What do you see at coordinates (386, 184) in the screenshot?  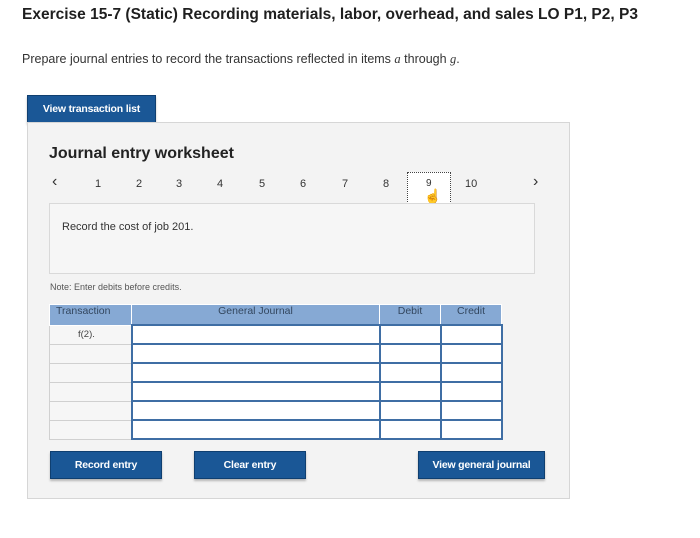 I see `page-8: 8` at bounding box center [386, 184].